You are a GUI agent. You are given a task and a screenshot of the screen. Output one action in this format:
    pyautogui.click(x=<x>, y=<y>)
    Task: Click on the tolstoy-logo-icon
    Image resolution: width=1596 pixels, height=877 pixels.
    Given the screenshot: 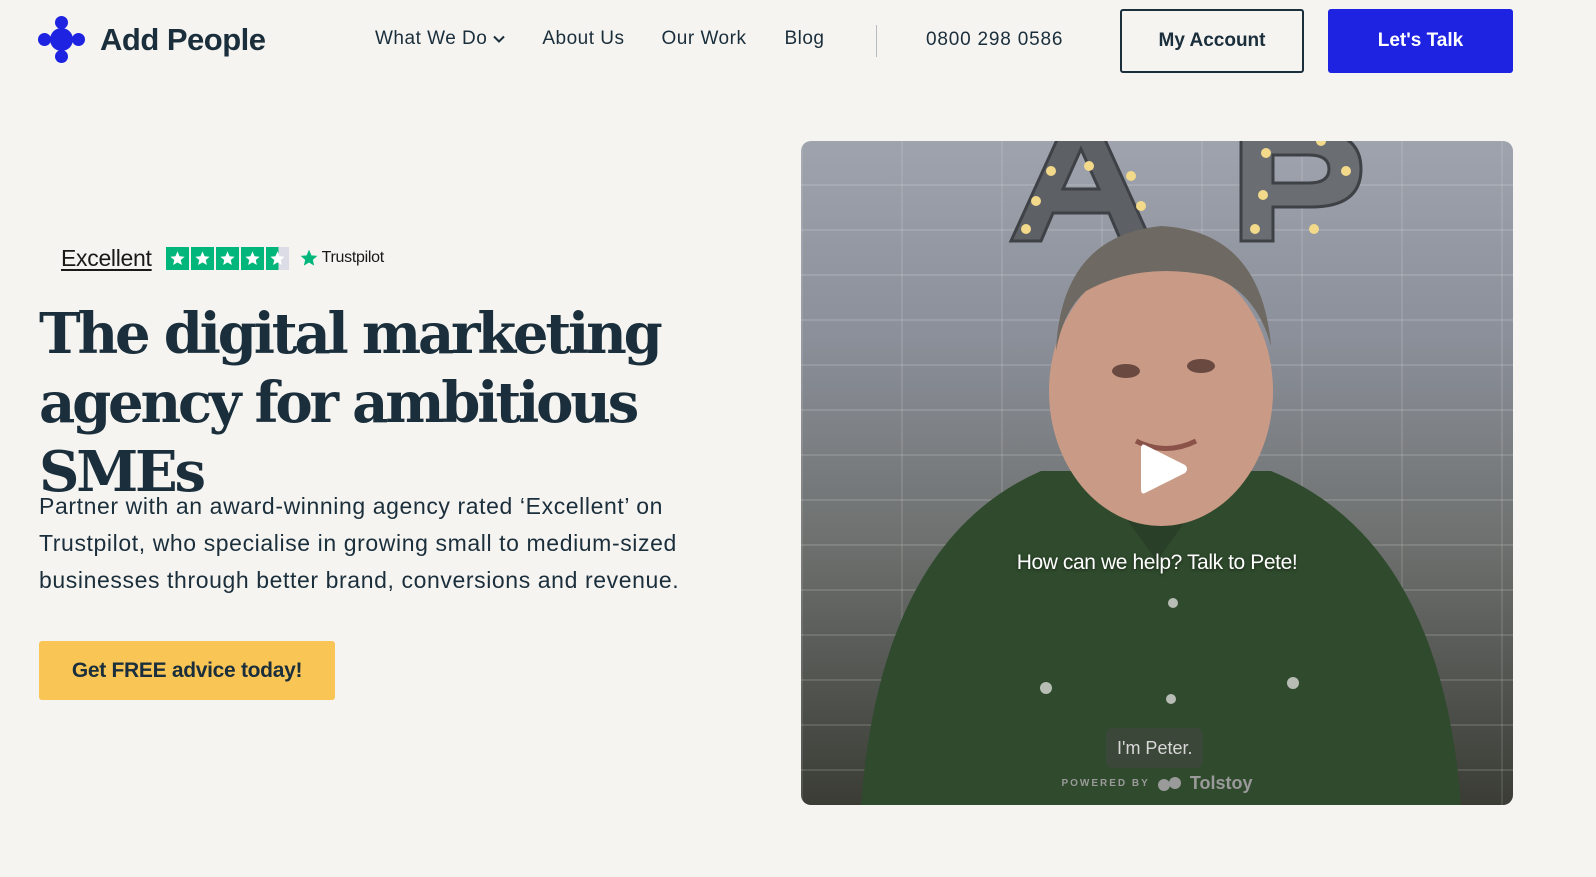 What is the action you would take?
    pyautogui.click(x=1169, y=783)
    